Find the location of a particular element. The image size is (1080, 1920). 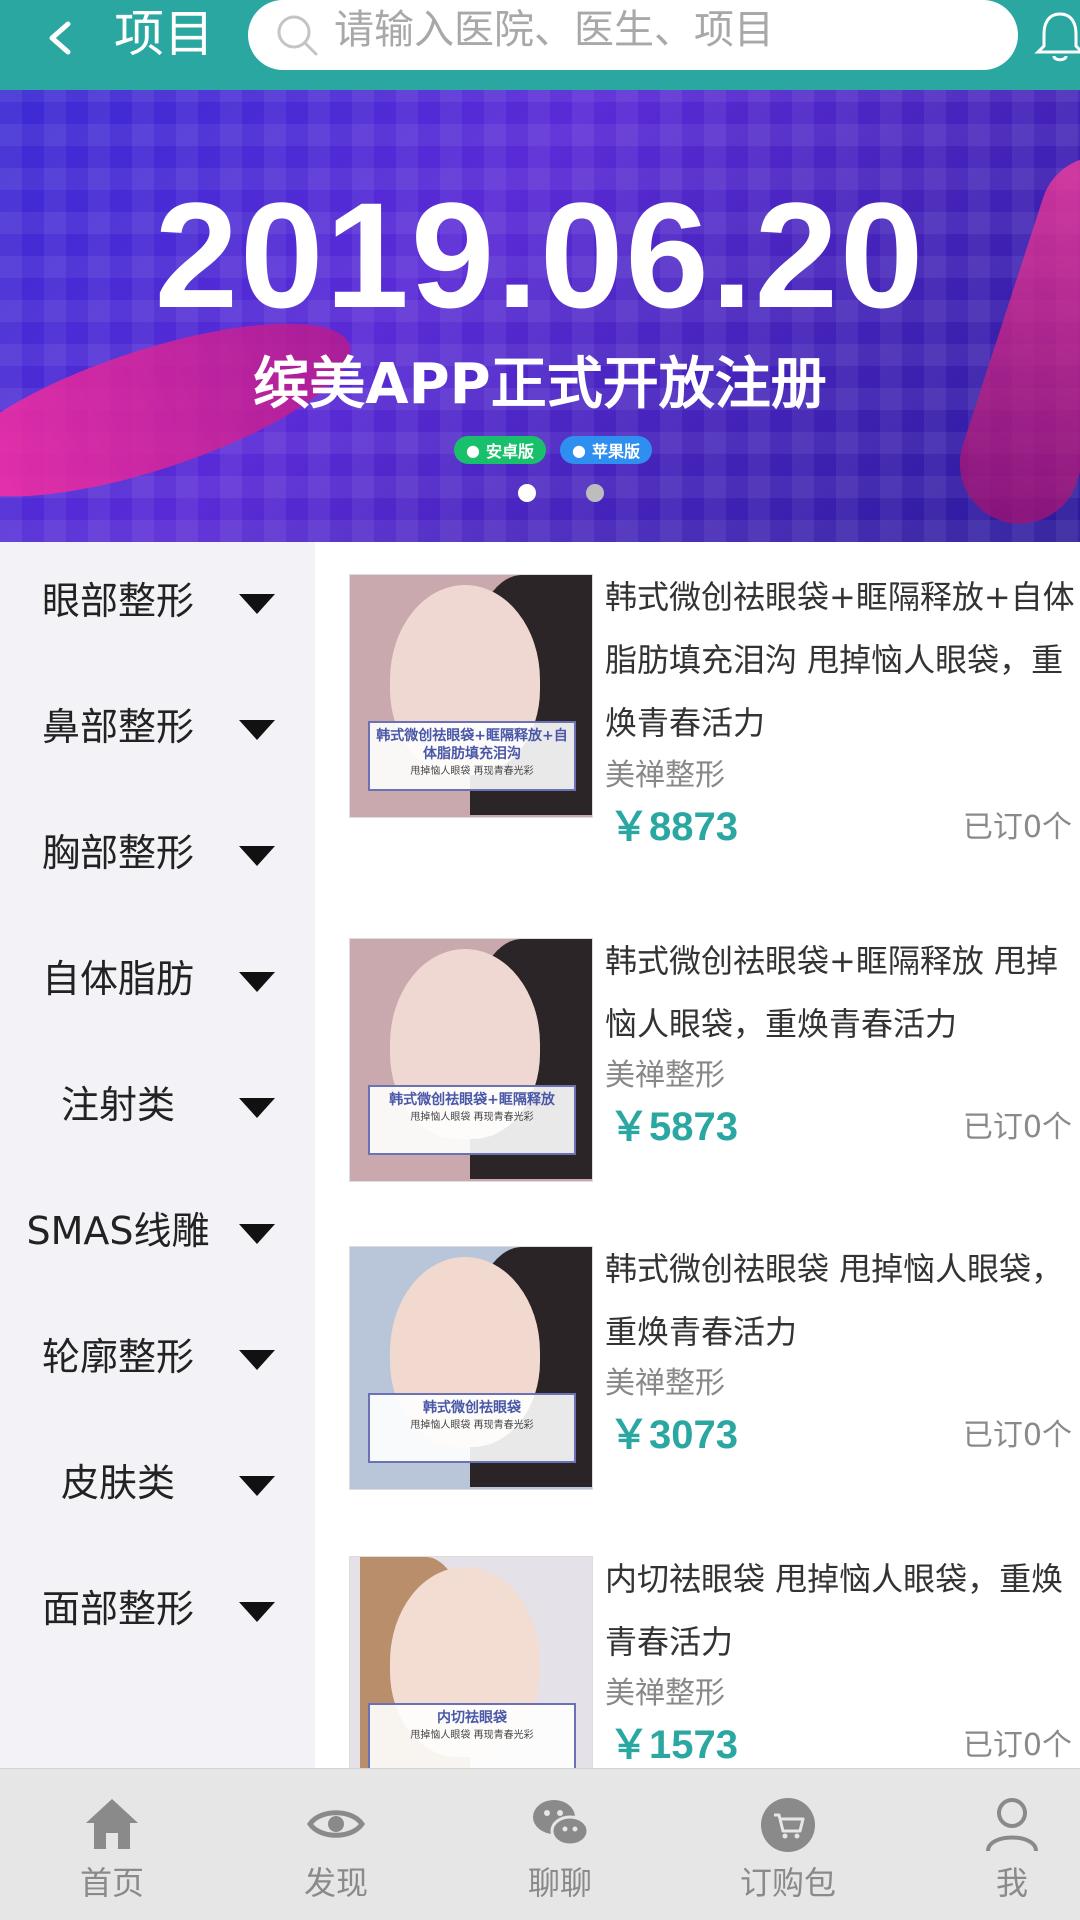

category-item: 轮廓整形 is located at coordinates (157, 1361).